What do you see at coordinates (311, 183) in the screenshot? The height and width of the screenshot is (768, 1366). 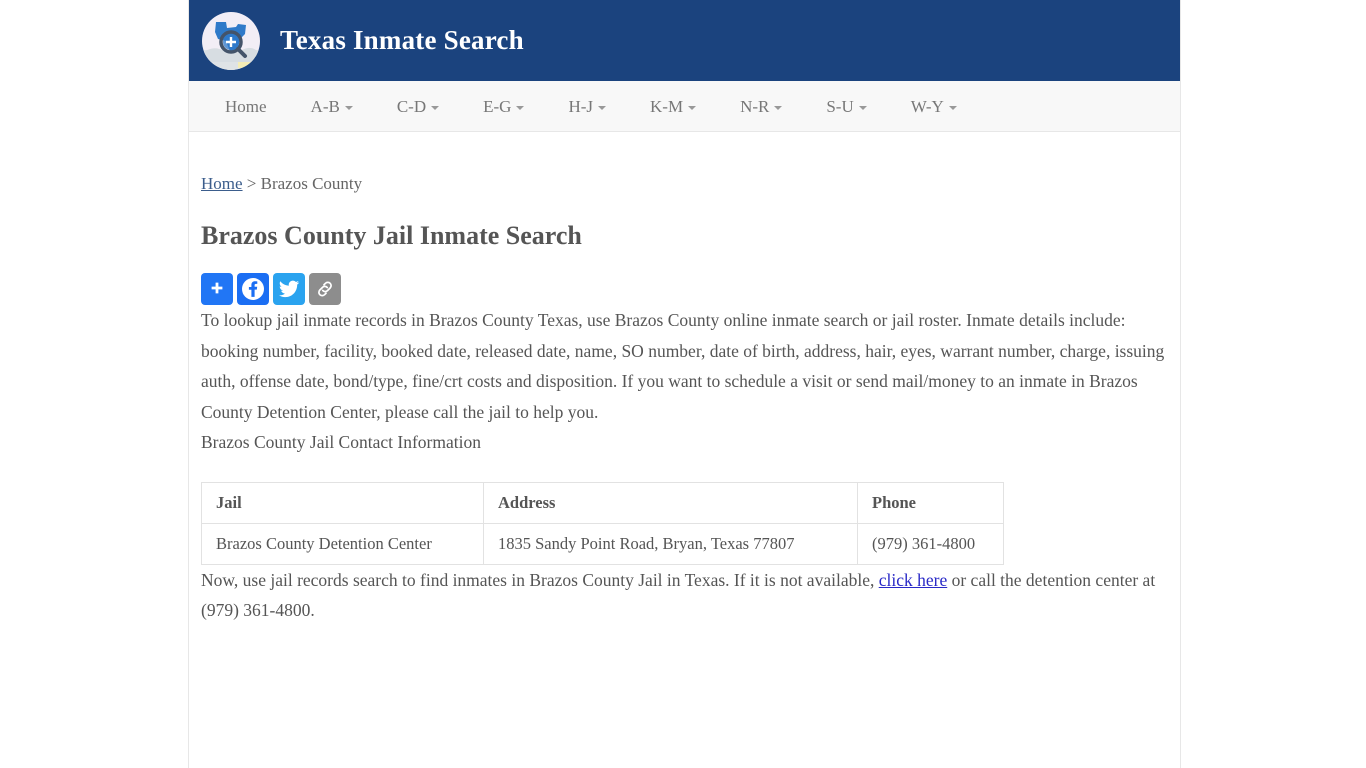 I see `breadcrumb-current: Brazos County` at bounding box center [311, 183].